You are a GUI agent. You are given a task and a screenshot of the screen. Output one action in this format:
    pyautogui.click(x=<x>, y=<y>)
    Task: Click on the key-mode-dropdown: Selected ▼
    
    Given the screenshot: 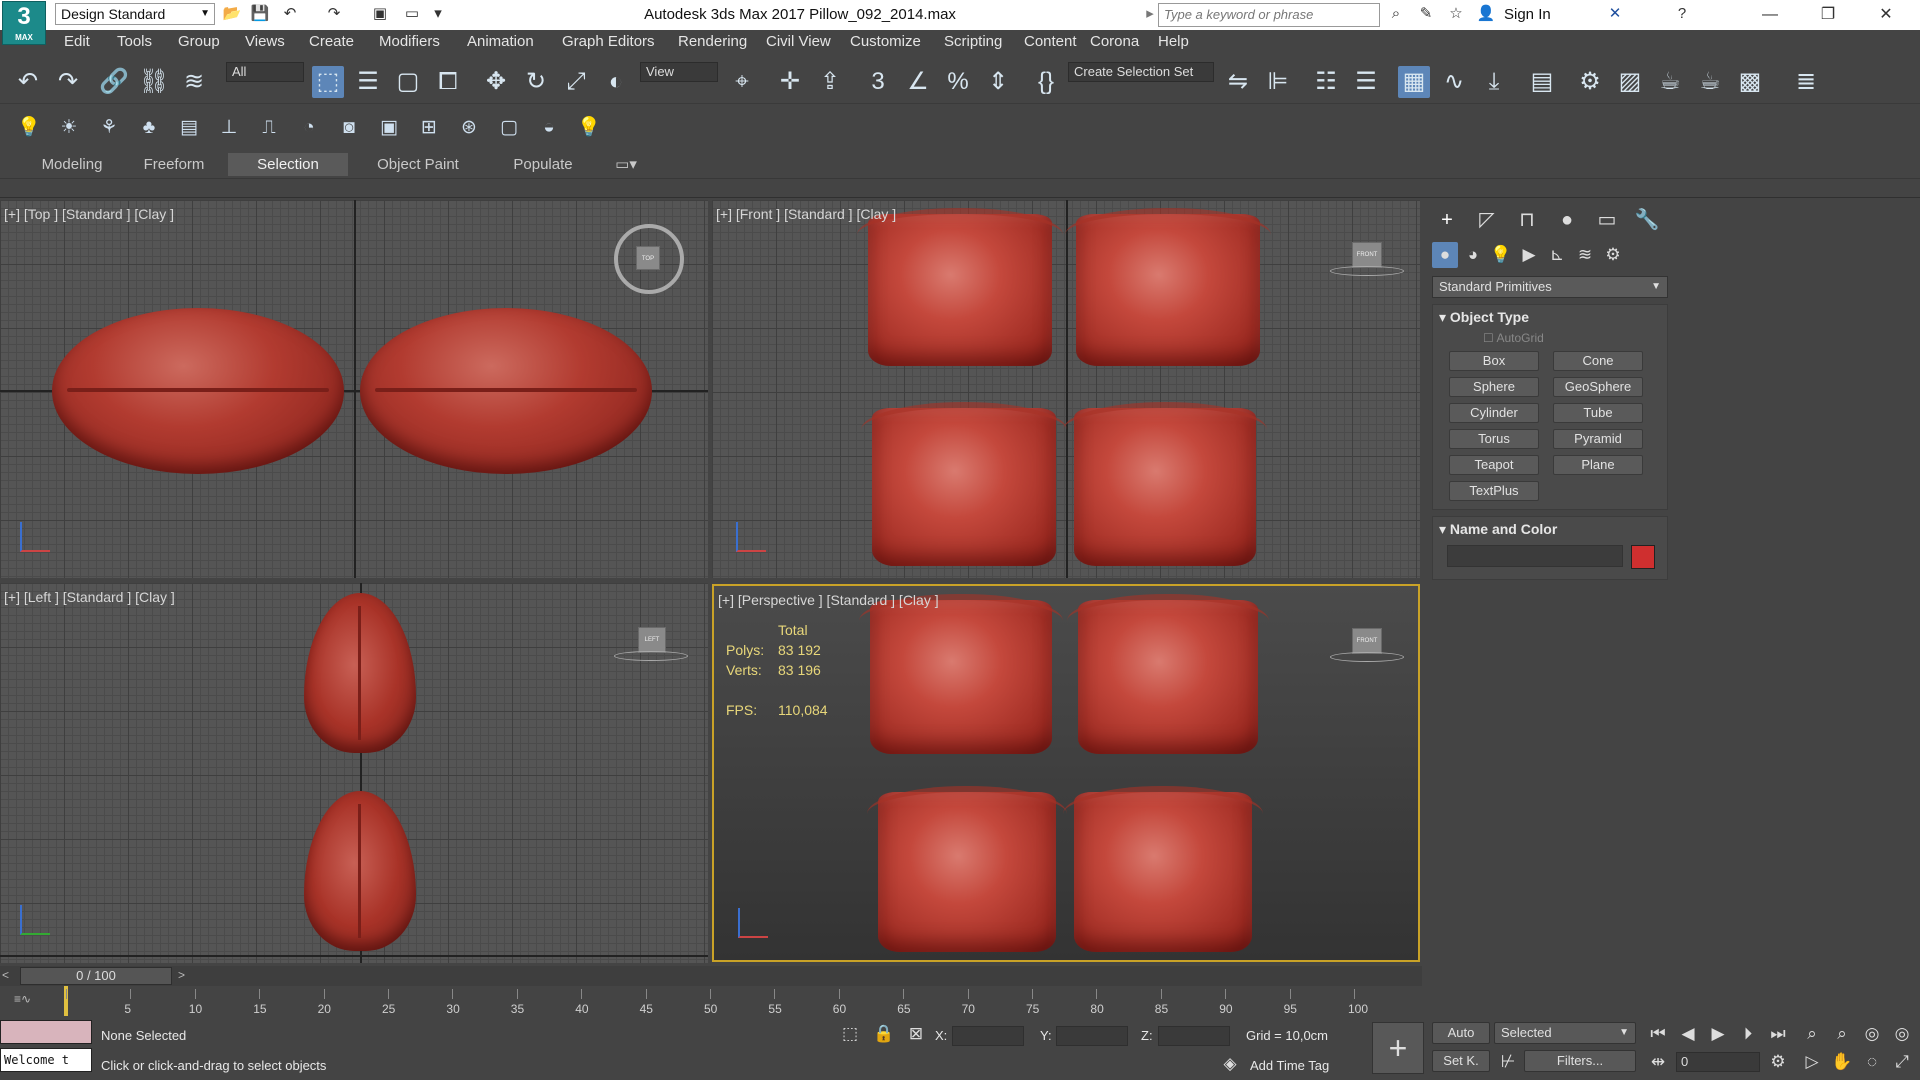 What is the action you would take?
    pyautogui.click(x=1565, y=1033)
    